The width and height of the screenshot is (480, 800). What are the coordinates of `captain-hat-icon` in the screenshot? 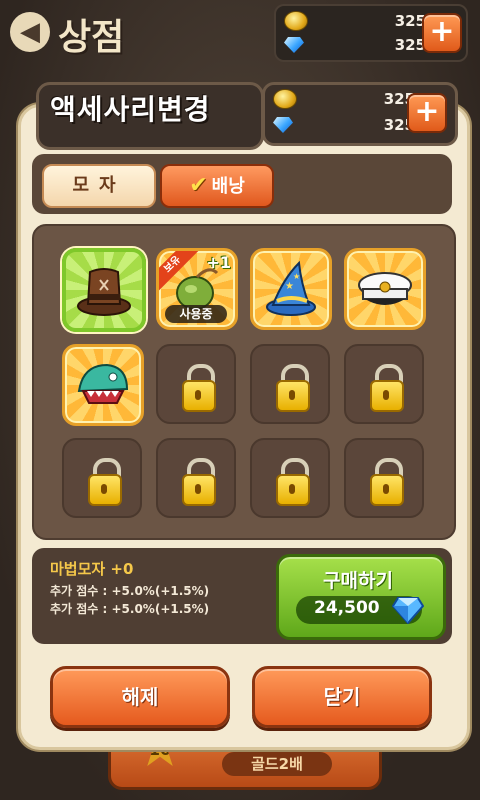 It's located at (385, 288).